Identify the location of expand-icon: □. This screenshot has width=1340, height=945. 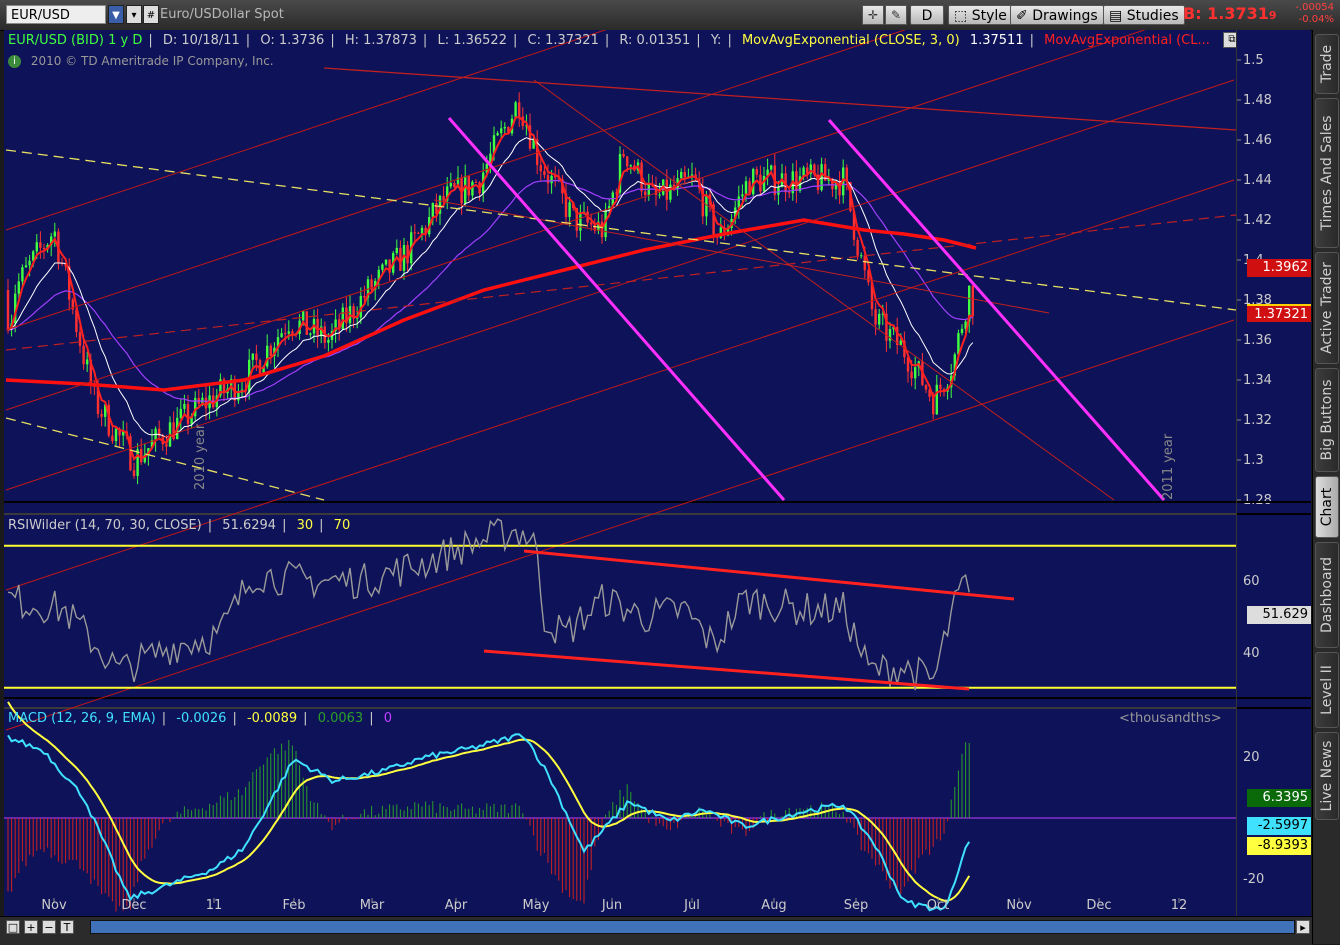
(13, 927).